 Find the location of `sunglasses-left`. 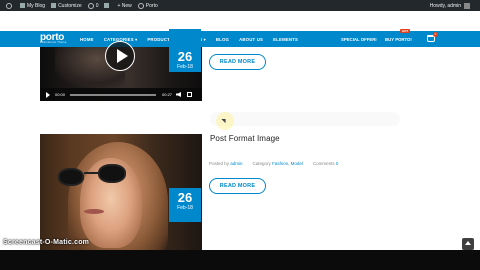

sunglasses-left is located at coordinates (71, 177).